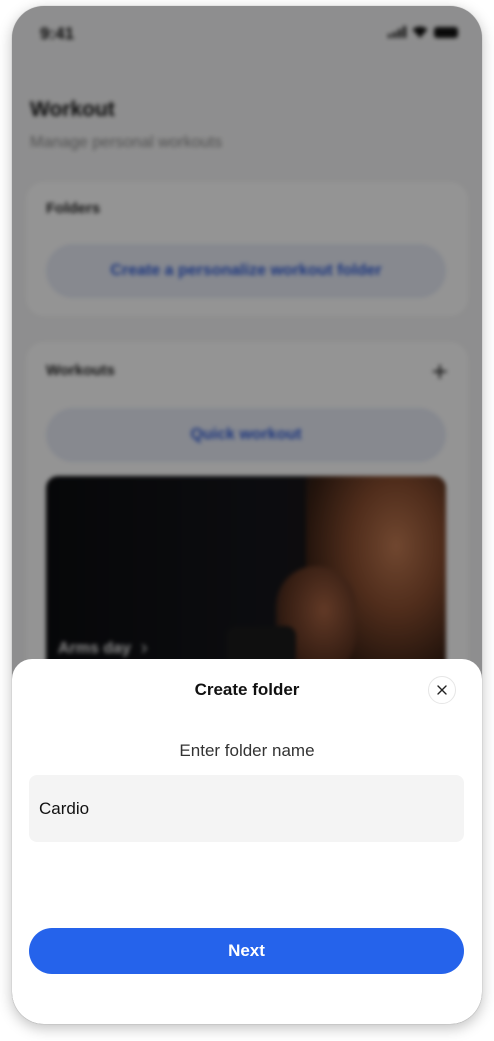  What do you see at coordinates (246, 951) in the screenshot?
I see `next-button: Next` at bounding box center [246, 951].